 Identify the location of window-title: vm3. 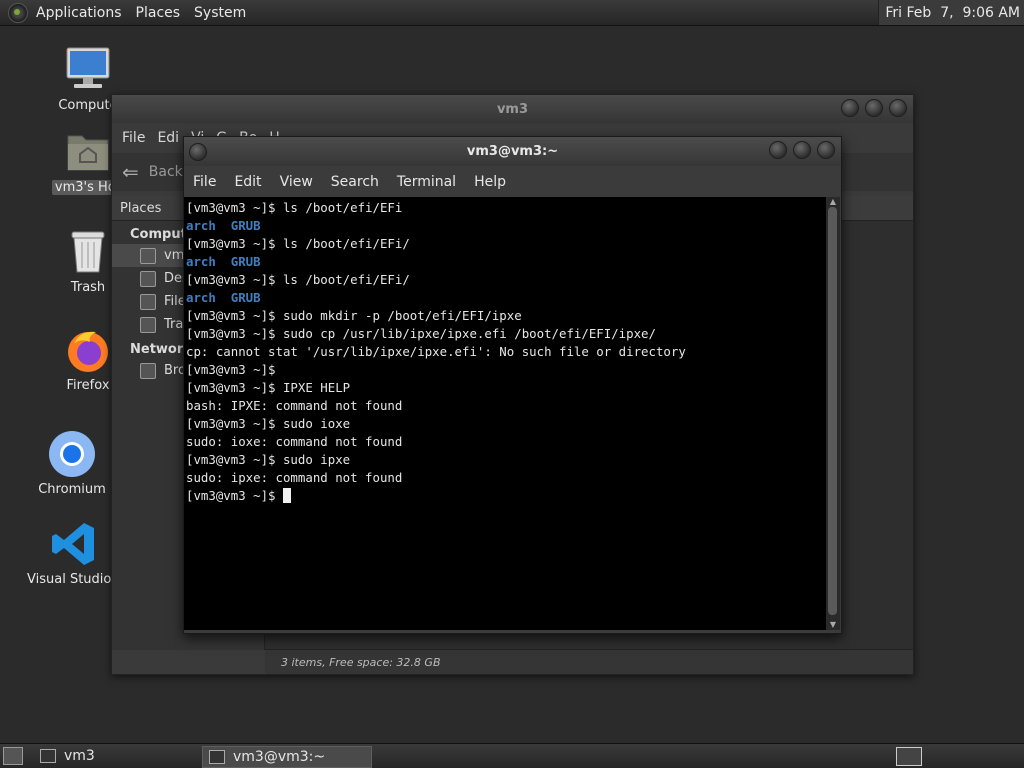
(512, 109).